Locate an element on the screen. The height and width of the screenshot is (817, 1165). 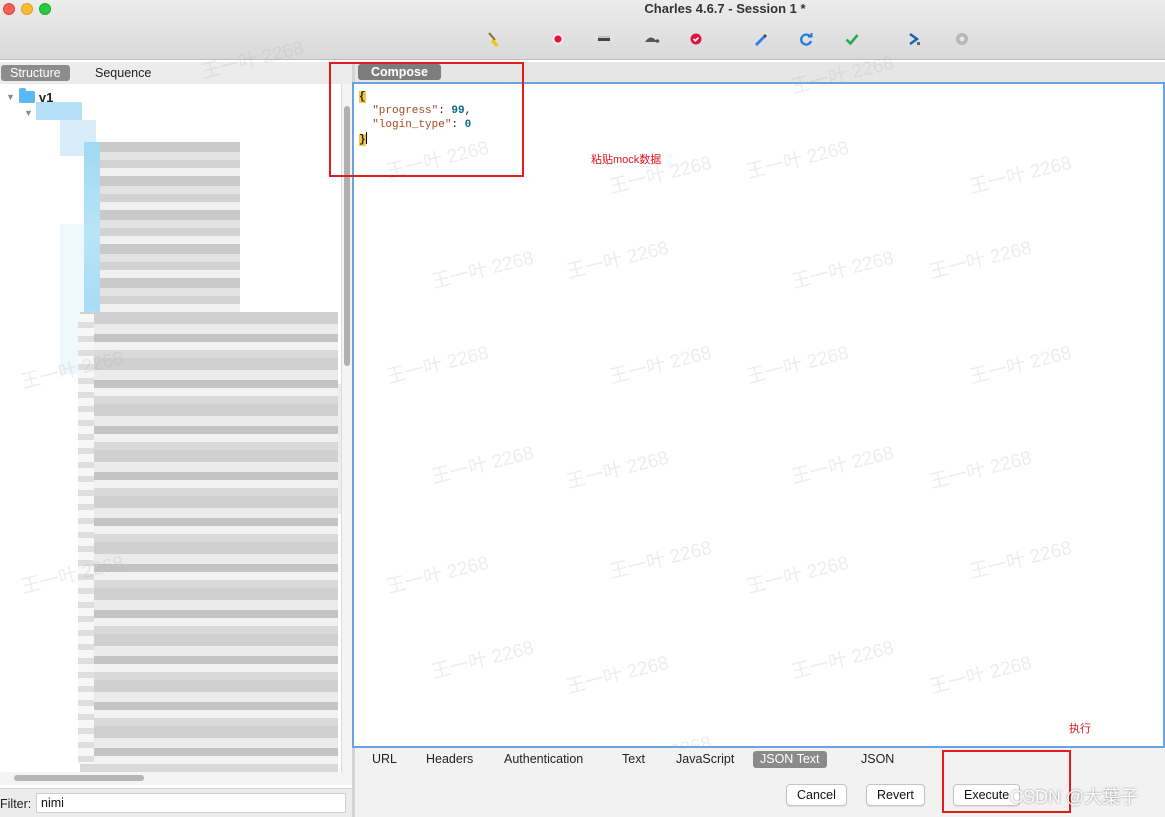
left-view-switcher: Structure Sequence is located at coordinates (176, 73).